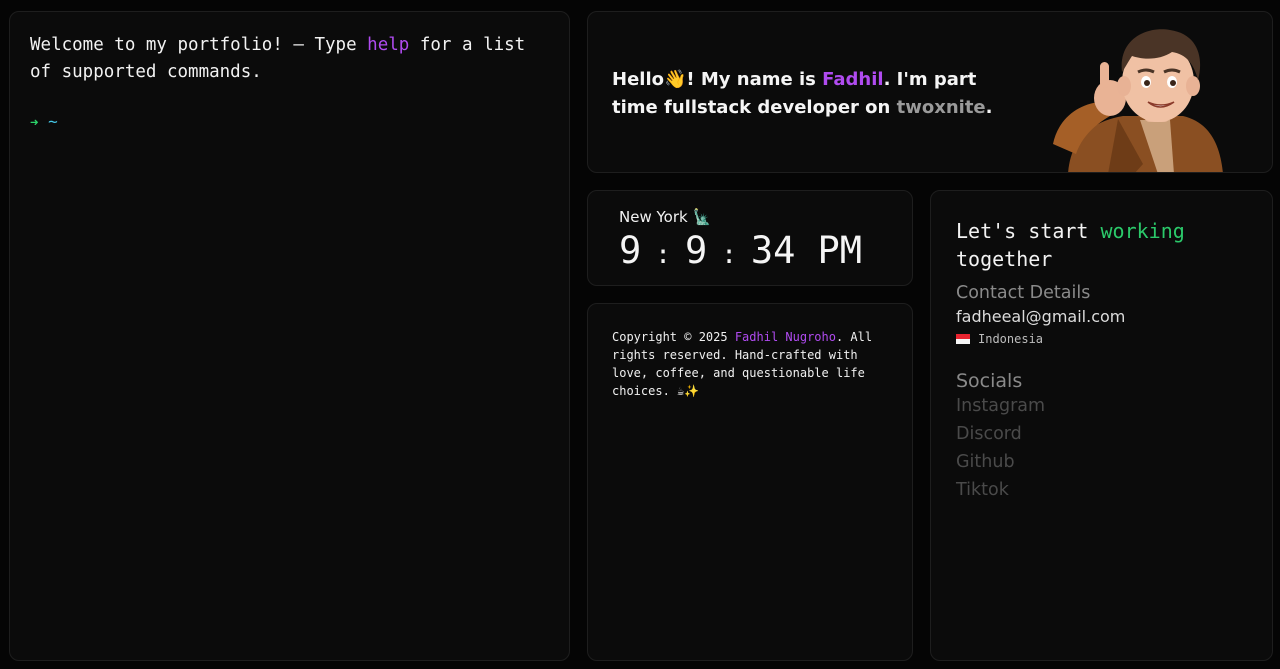 Image resolution: width=1280 pixels, height=669 pixels. Describe the element at coordinates (785, 337) in the screenshot. I see `copyright-author: Fadhil Nugroho` at that location.